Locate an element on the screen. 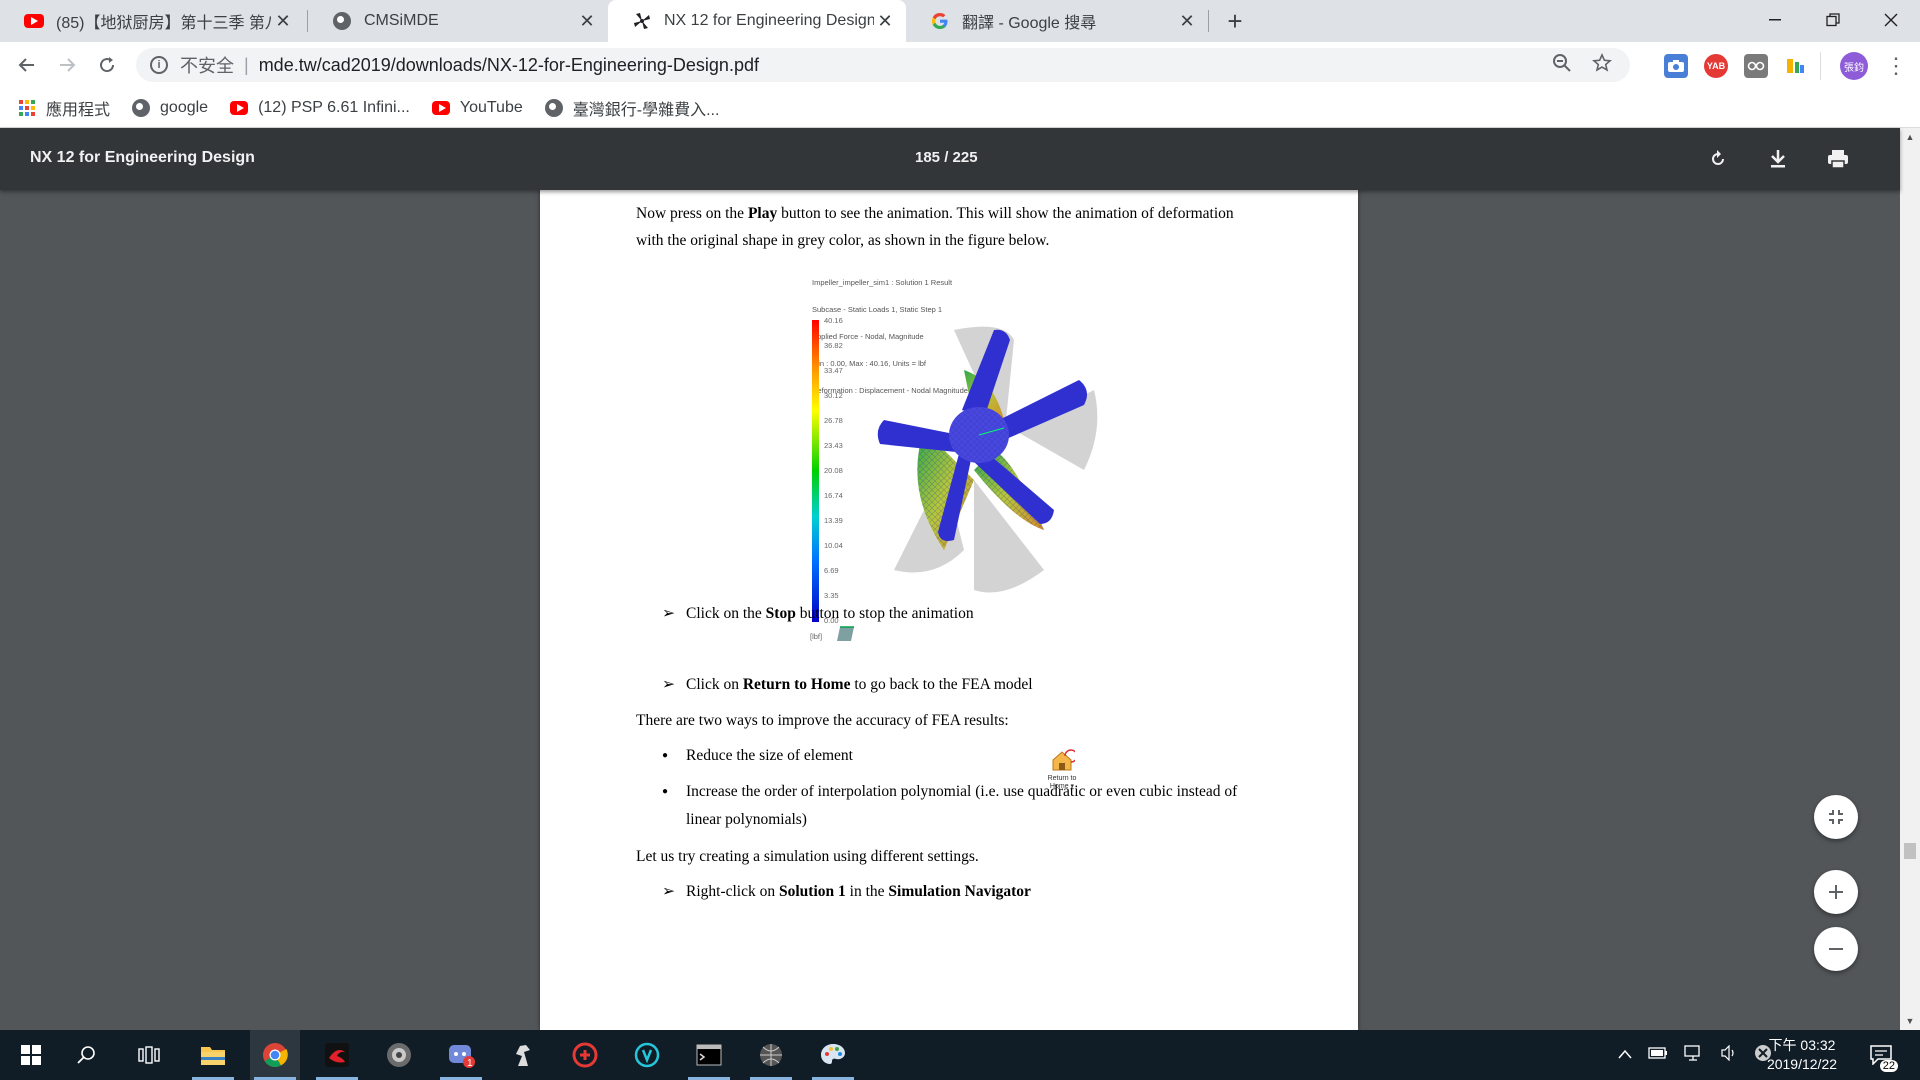 The image size is (1920, 1080). clock-date: 2019/12/22 is located at coordinates (1802, 1064).